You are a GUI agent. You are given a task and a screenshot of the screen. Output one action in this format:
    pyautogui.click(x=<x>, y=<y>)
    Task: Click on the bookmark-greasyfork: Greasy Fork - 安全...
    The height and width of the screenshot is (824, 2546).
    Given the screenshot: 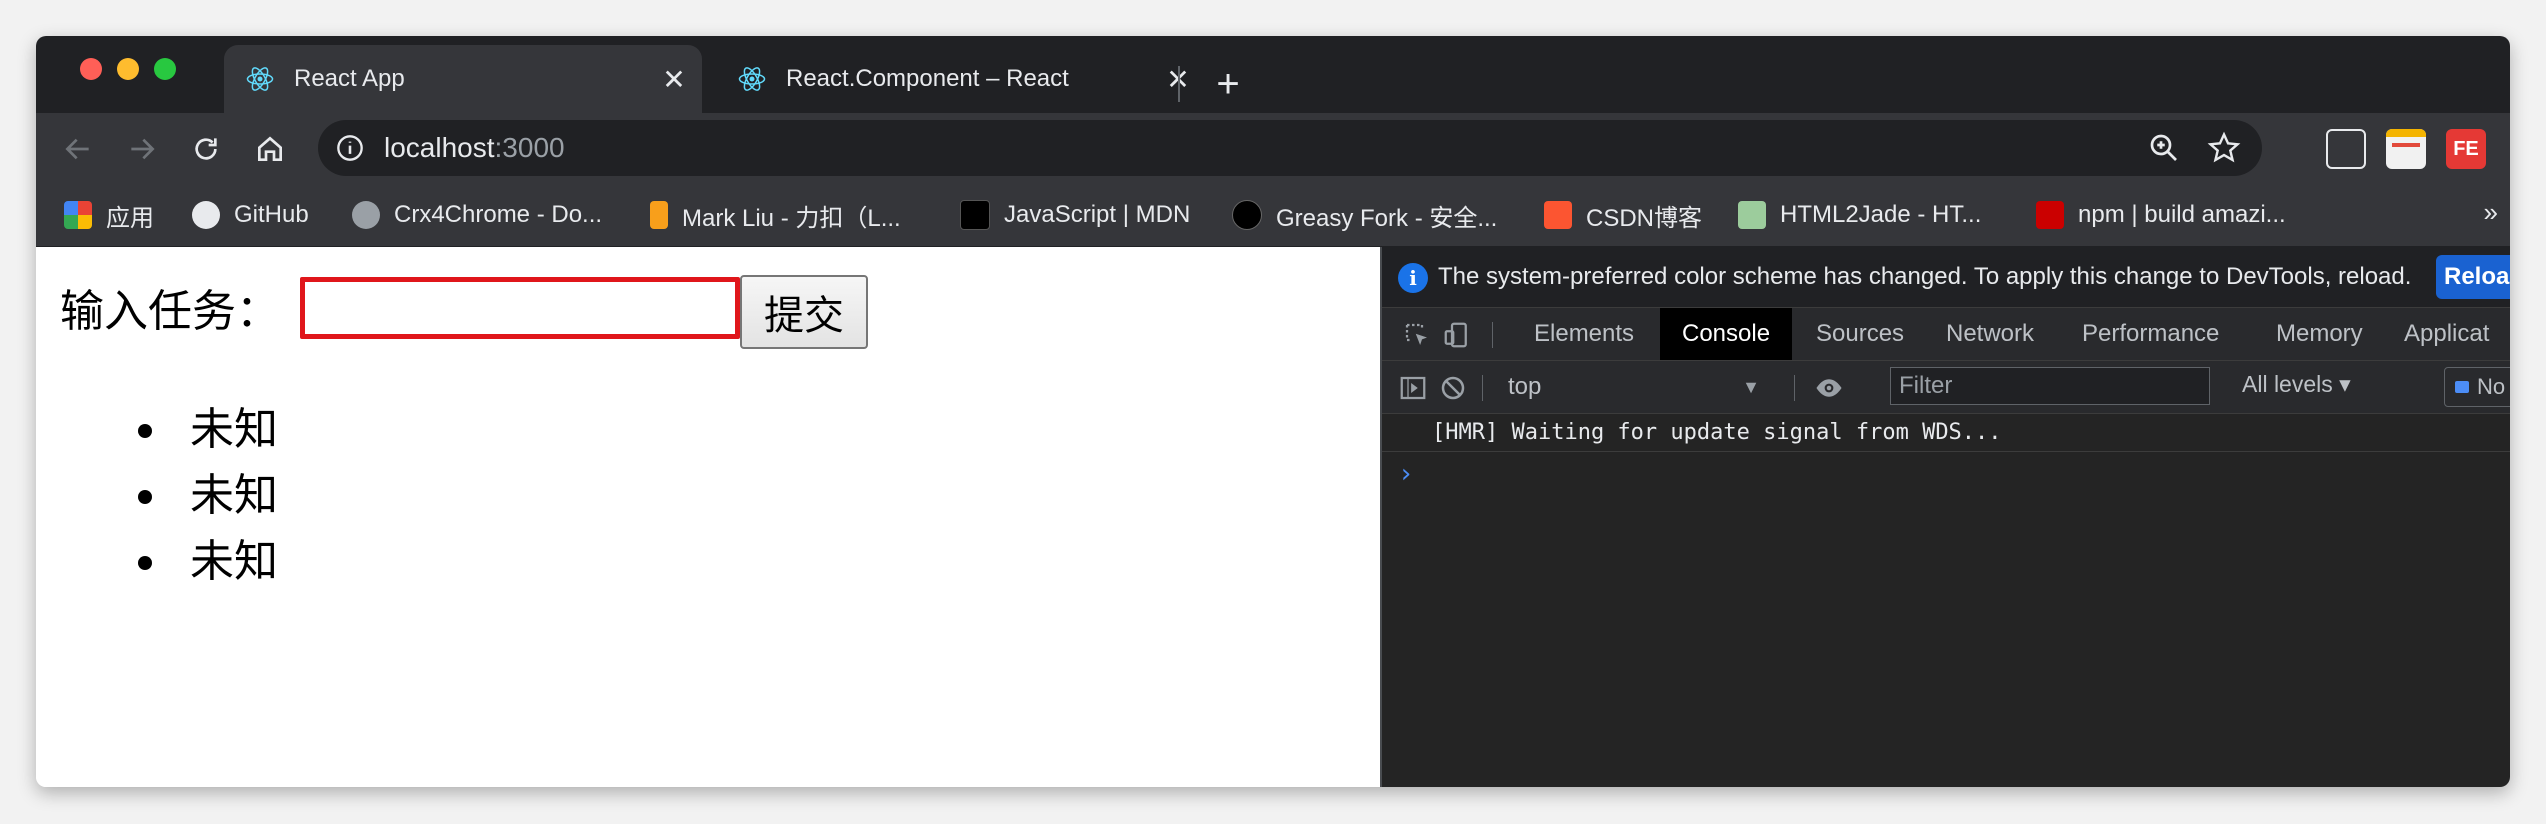 What is the action you would take?
    pyautogui.click(x=1364, y=215)
    